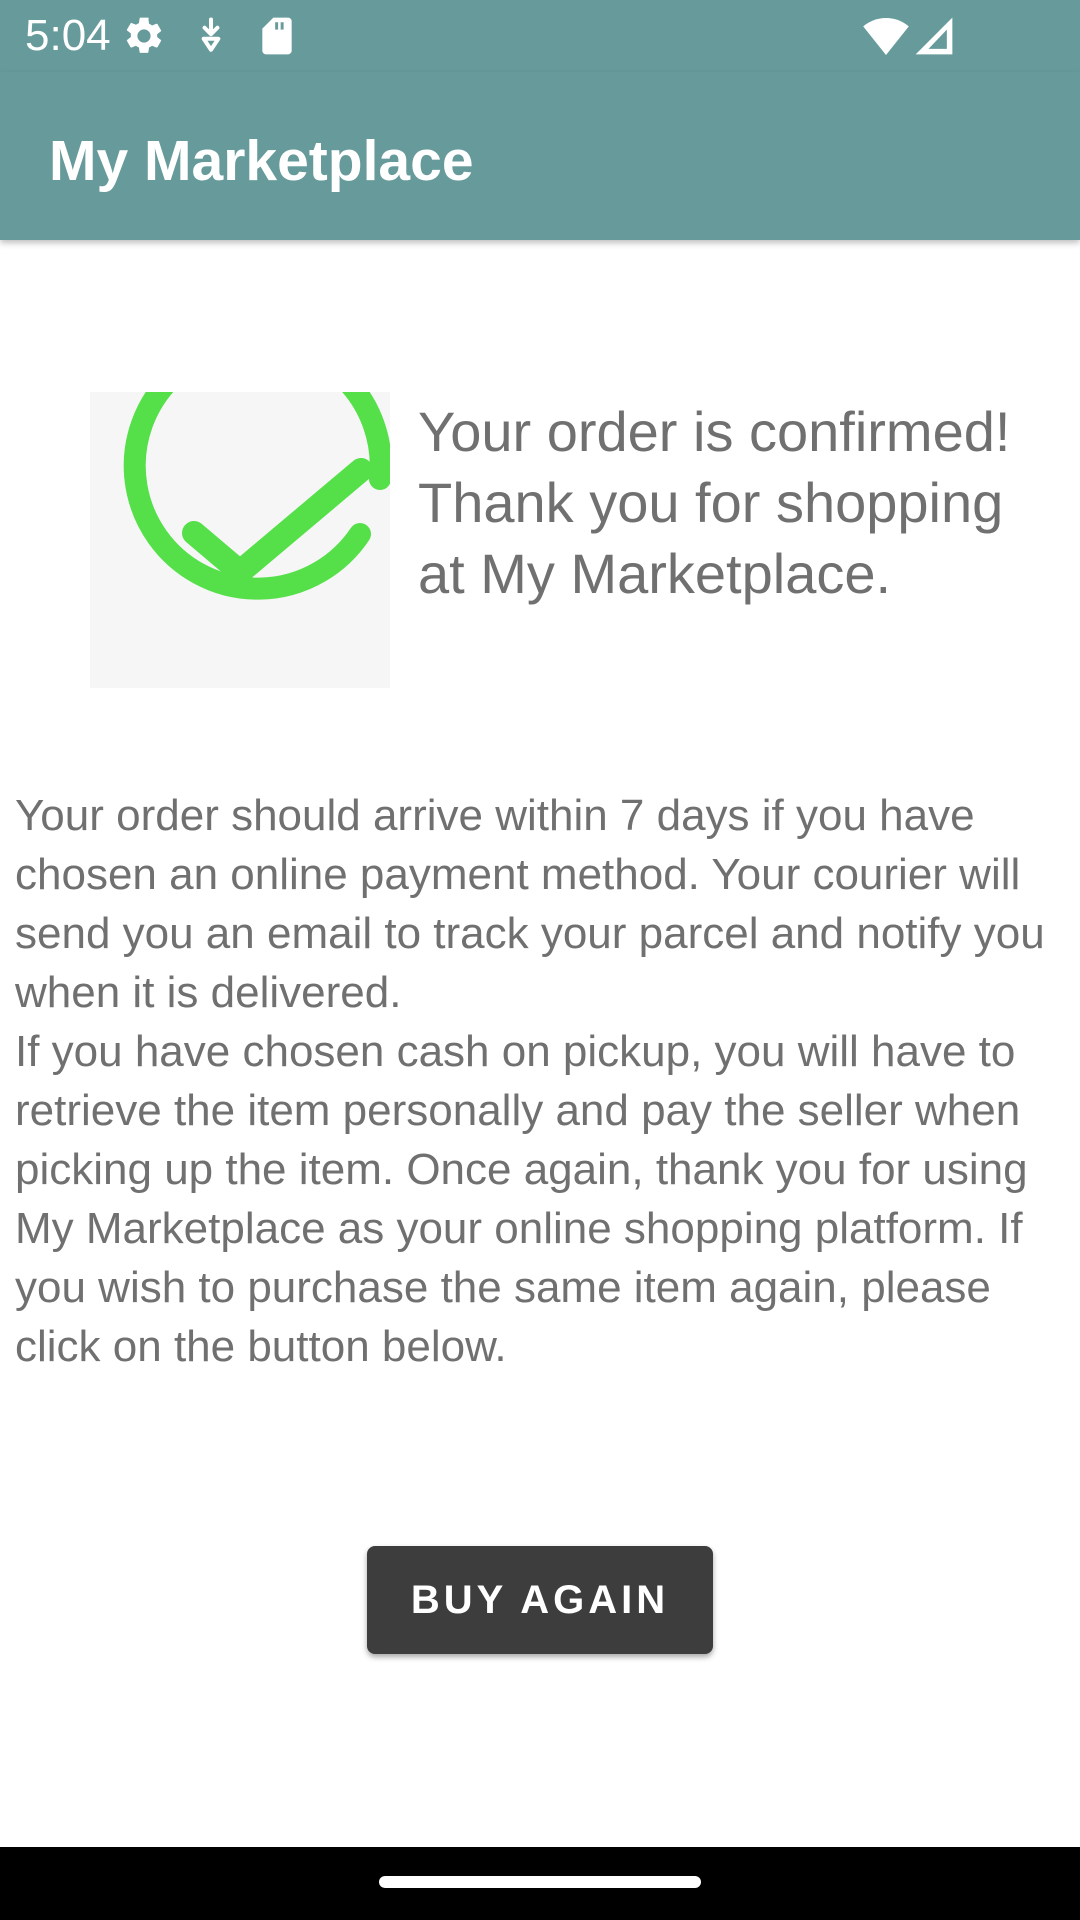 The height and width of the screenshot is (1920, 1080). Describe the element at coordinates (540, 1600) in the screenshot. I see `buy-again-button: BUY AGAIN` at that location.